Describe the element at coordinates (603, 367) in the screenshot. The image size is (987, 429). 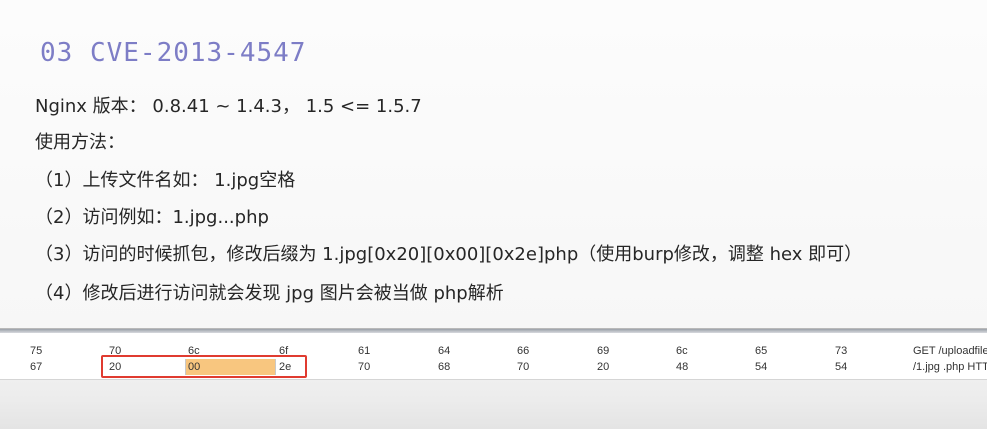
I see `hex-byte: 20` at that location.